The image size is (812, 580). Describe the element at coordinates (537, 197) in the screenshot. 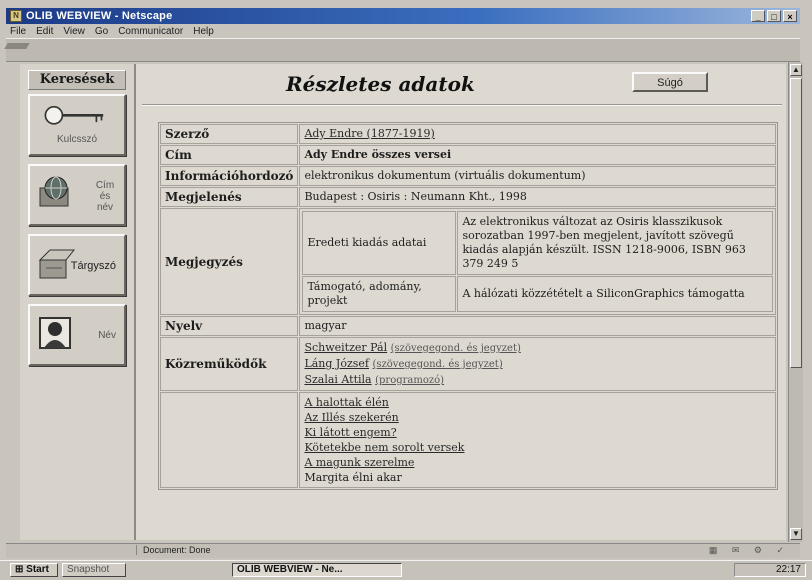

I see `published-value: Budapest : Osiris : Neumann Kht., 1998` at that location.